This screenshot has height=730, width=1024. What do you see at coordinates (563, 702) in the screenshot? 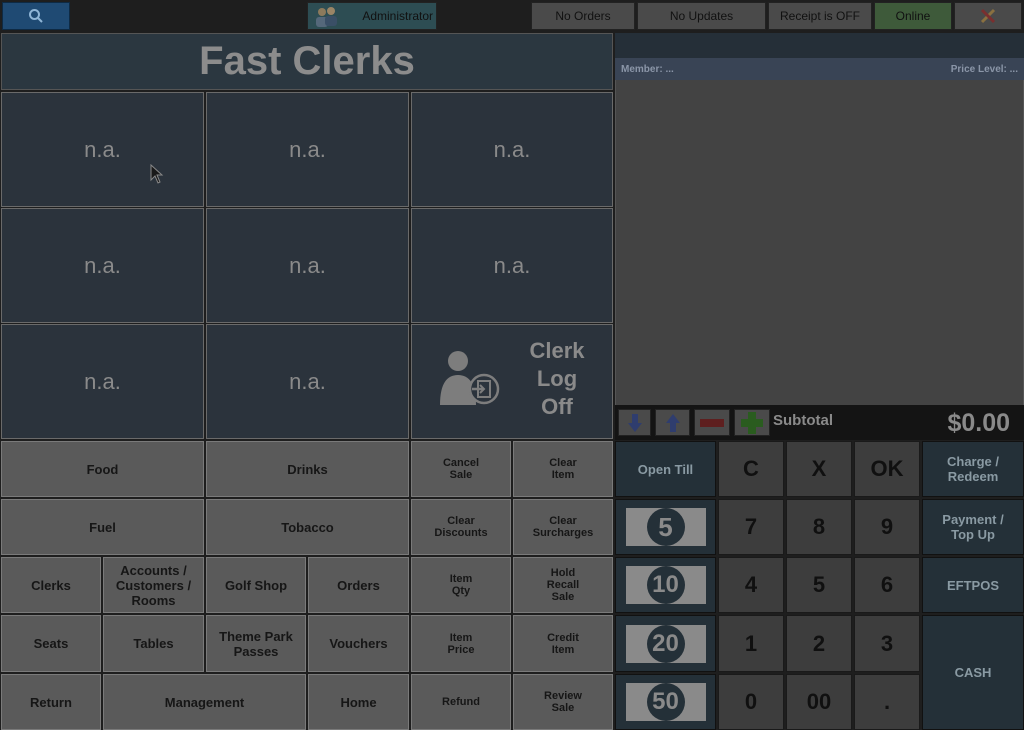
I see `review-sale-button: Review Sale` at bounding box center [563, 702].